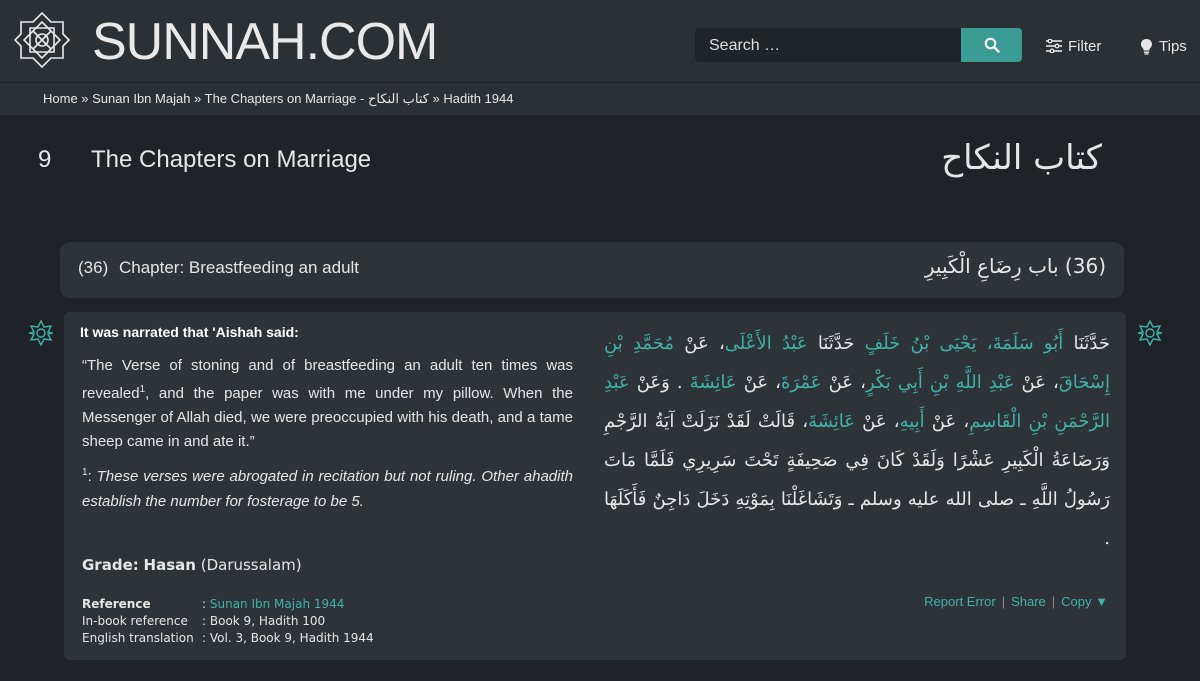  I want to click on search-icon, so click(992, 45).